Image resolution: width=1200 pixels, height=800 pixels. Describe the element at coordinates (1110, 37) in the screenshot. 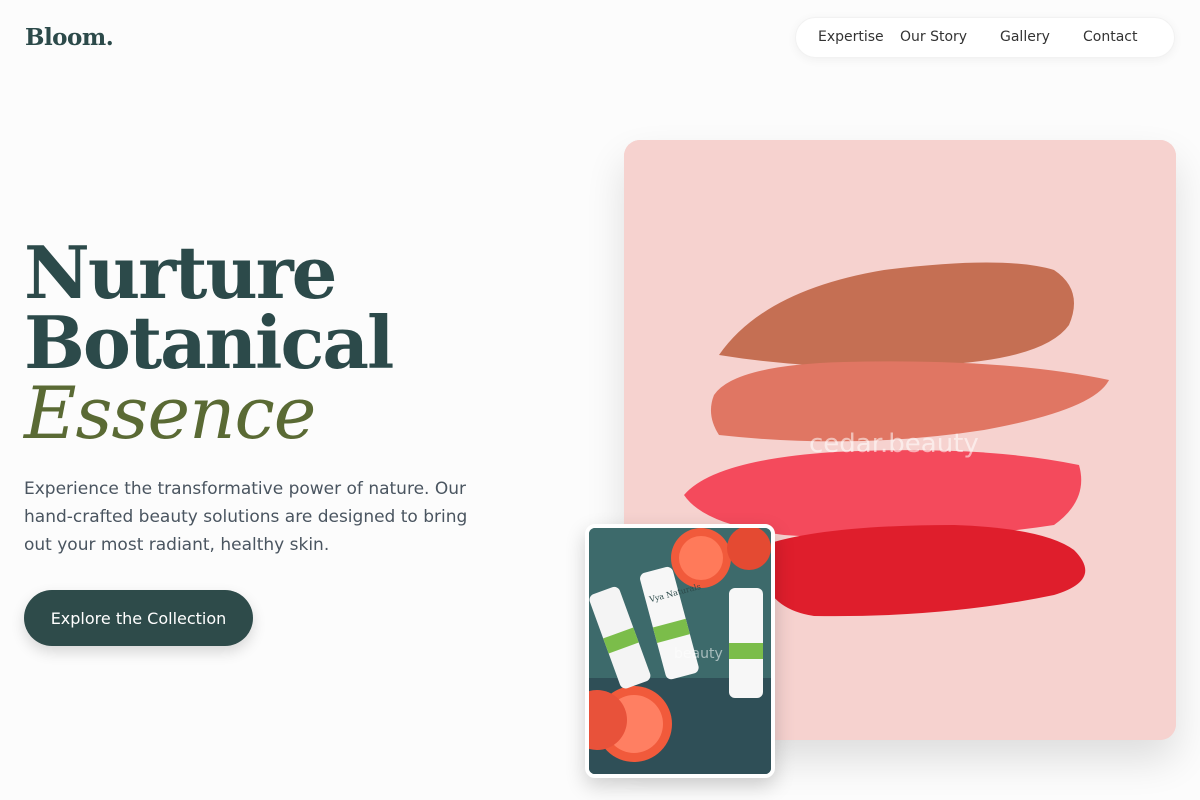

I see `nav-item-contact: Contact` at that location.